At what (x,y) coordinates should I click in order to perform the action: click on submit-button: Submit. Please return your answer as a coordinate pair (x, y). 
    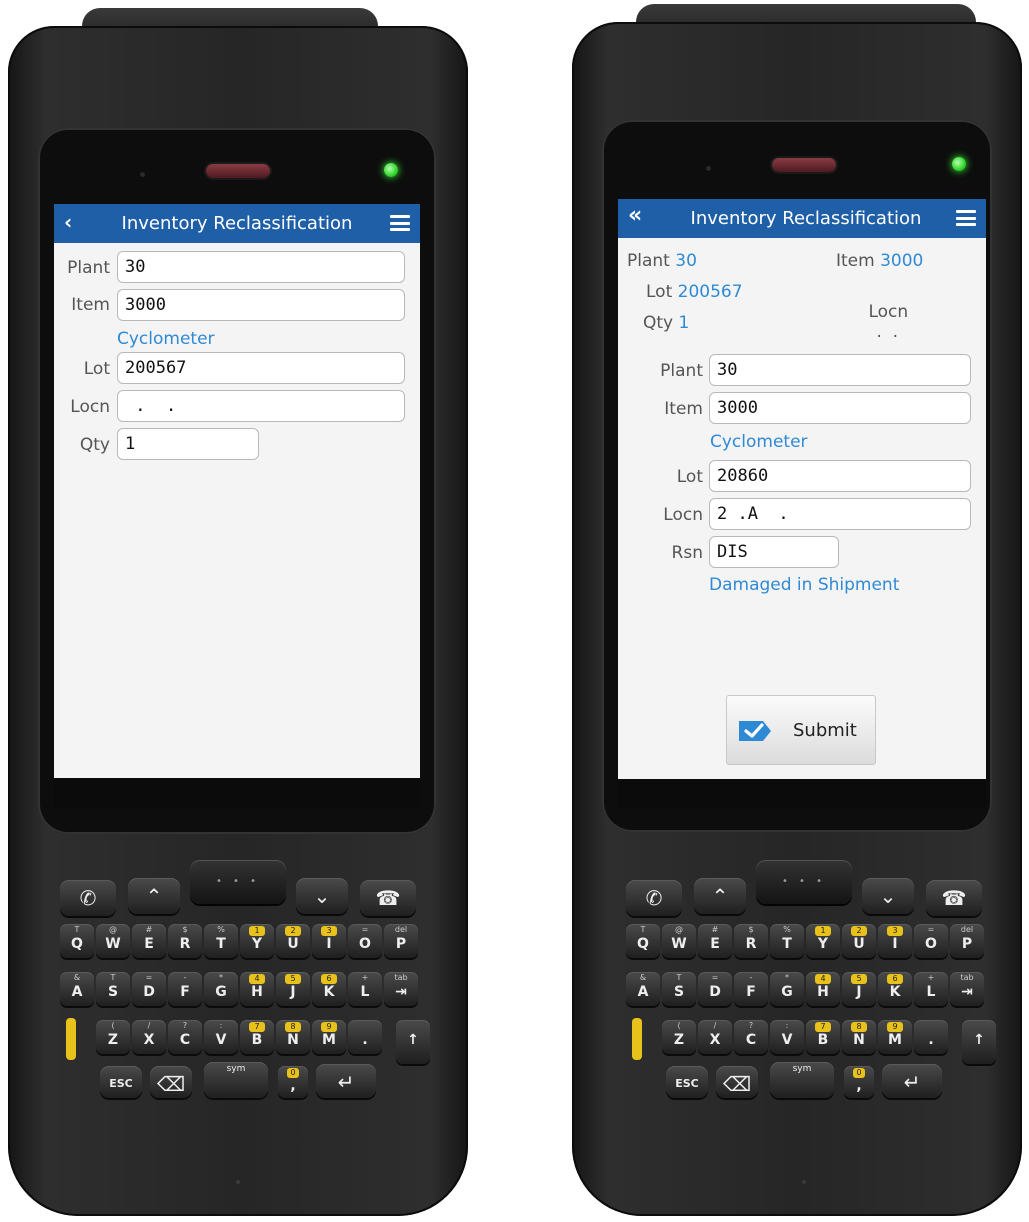
    Looking at the image, I should click on (801, 730).